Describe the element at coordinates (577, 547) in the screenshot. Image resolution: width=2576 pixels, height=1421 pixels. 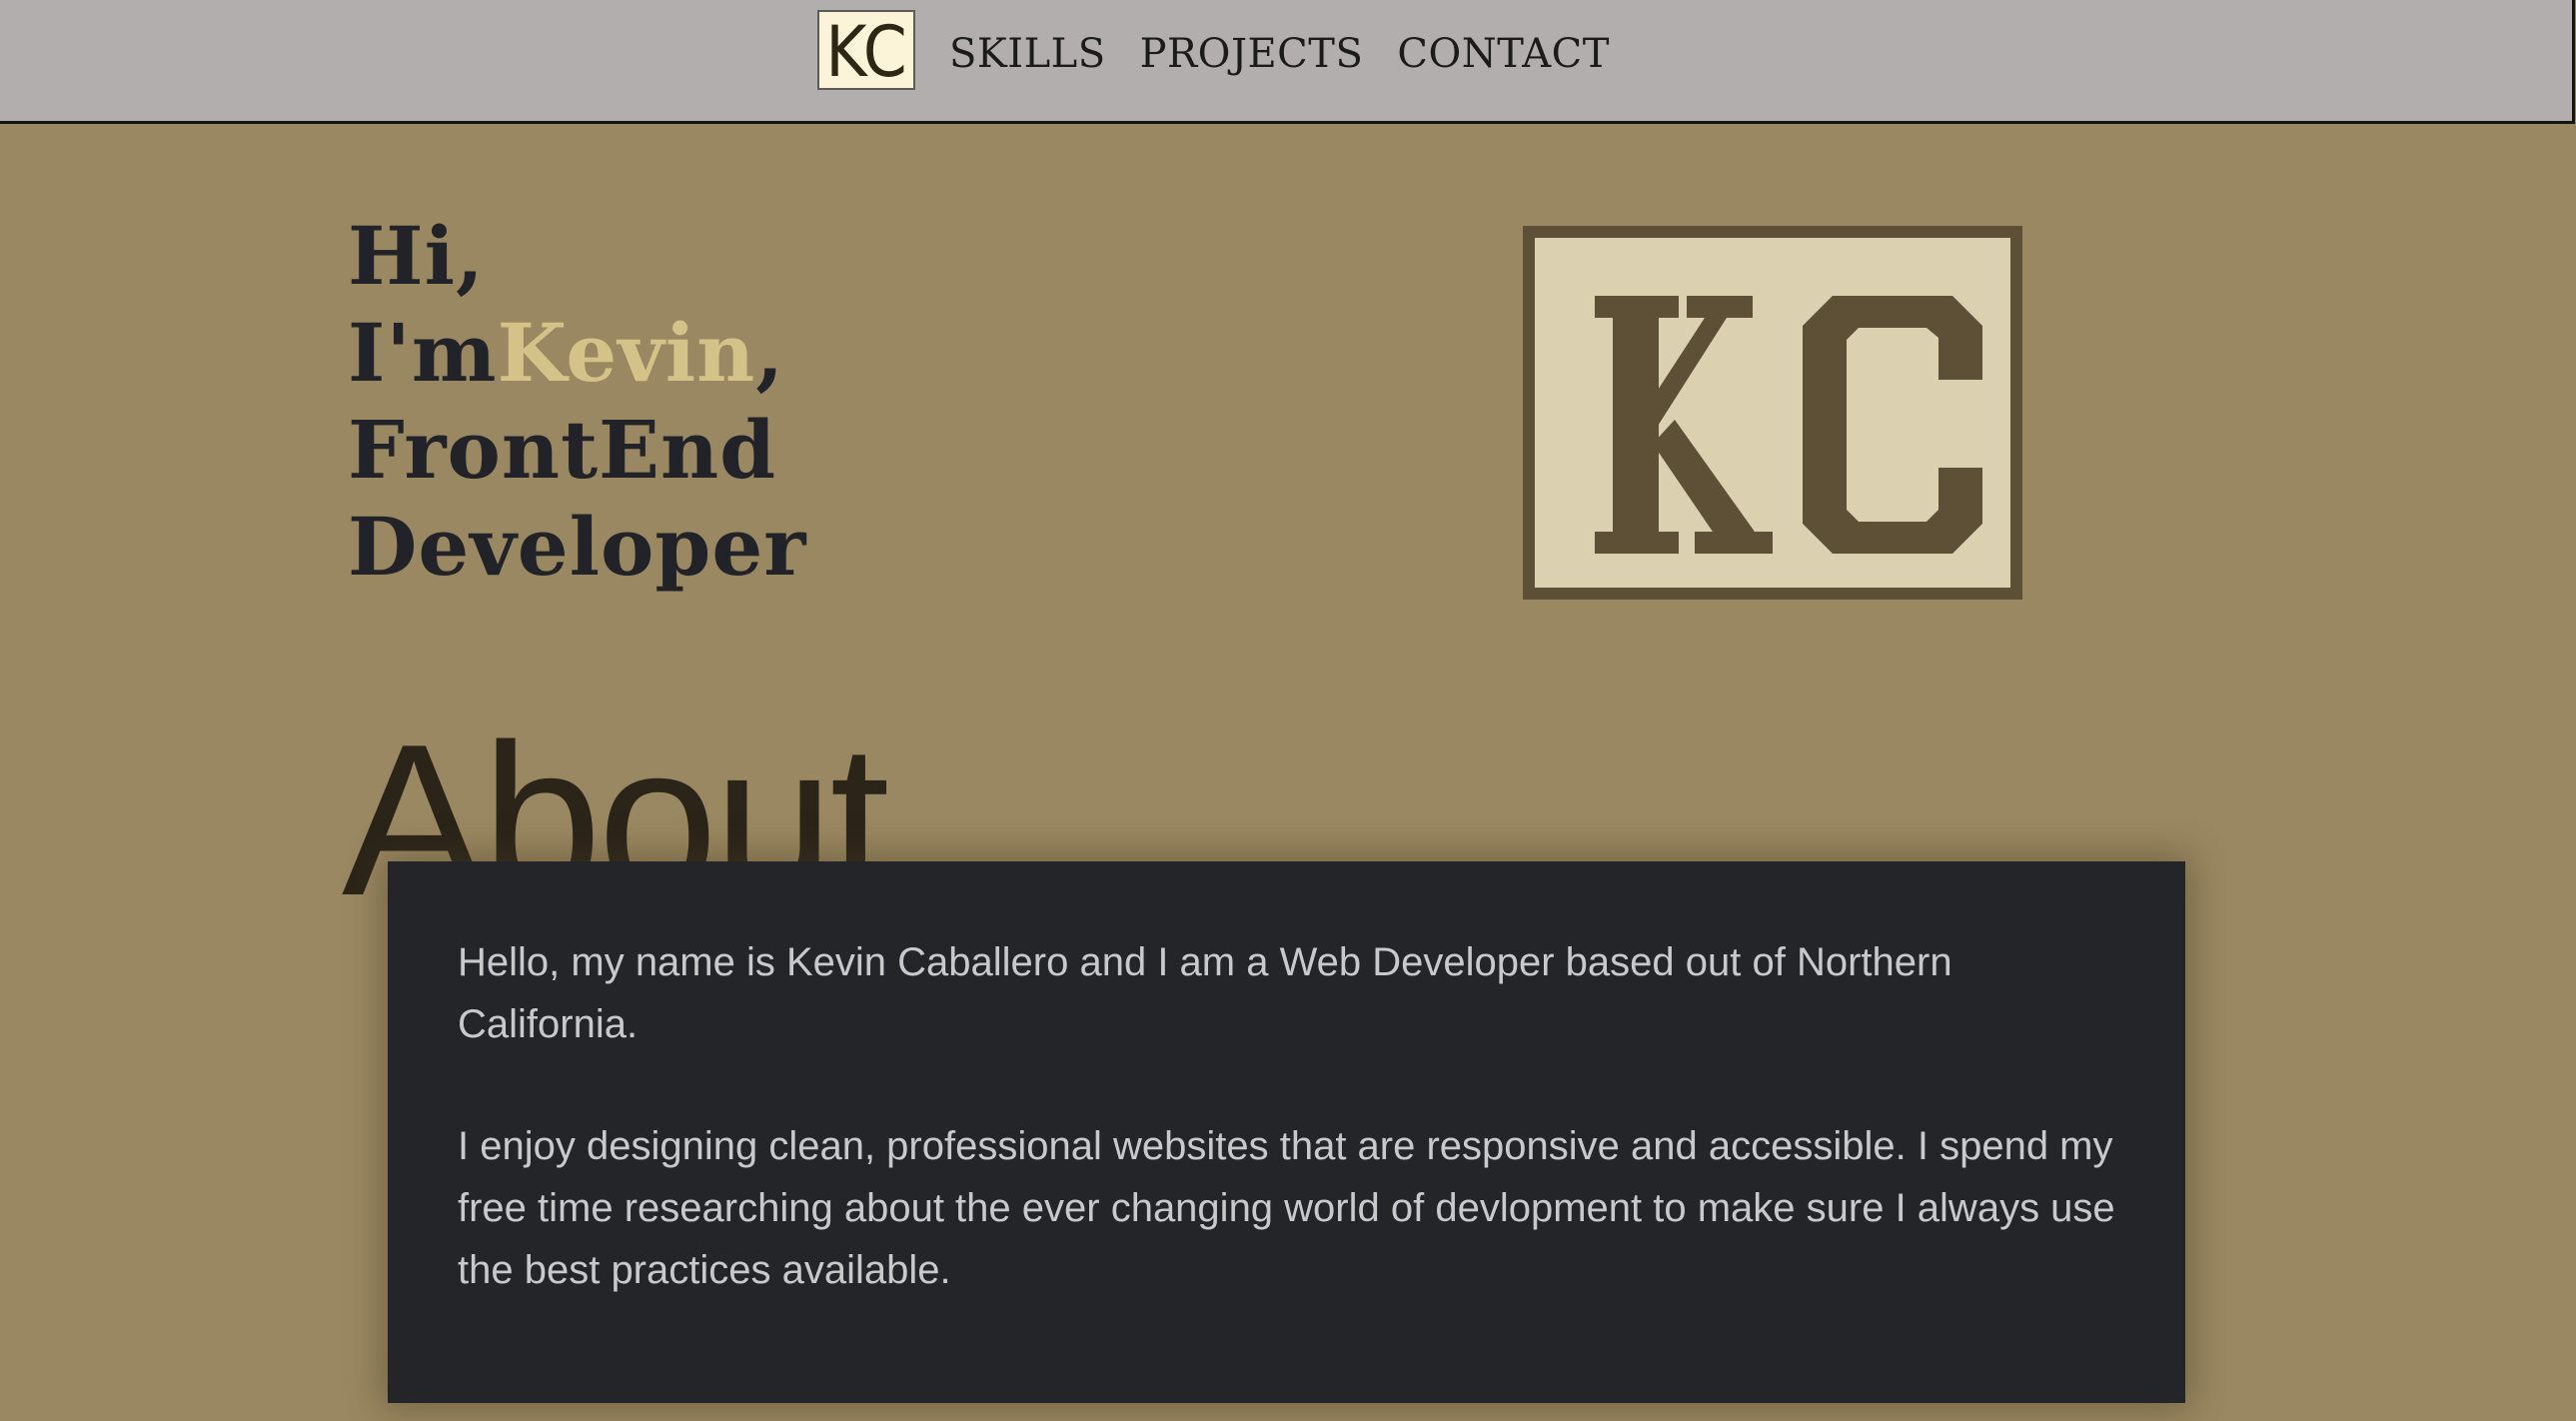
I see `hero-role-line-2: Developer` at that location.